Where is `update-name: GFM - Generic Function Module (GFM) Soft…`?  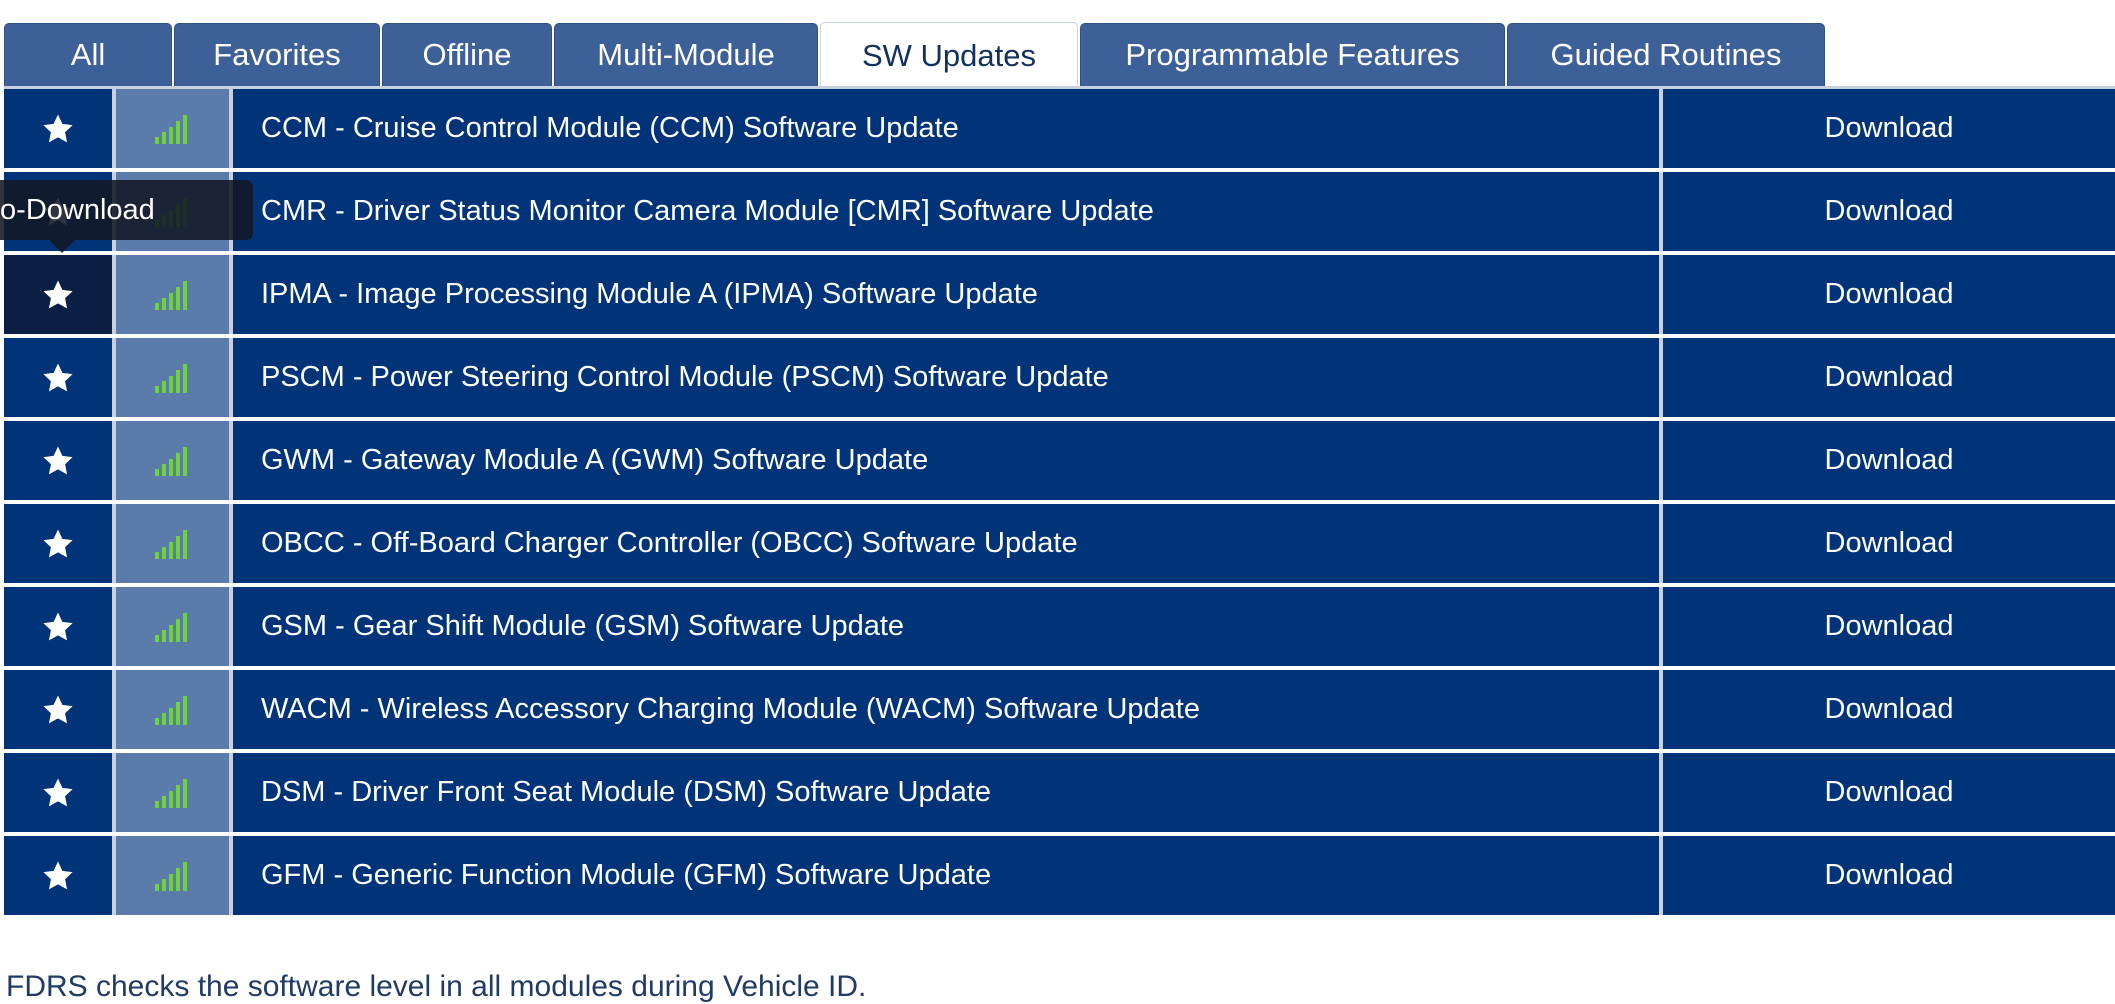
update-name: GFM - Generic Function Module (GFM) Soft… is located at coordinates (948, 875).